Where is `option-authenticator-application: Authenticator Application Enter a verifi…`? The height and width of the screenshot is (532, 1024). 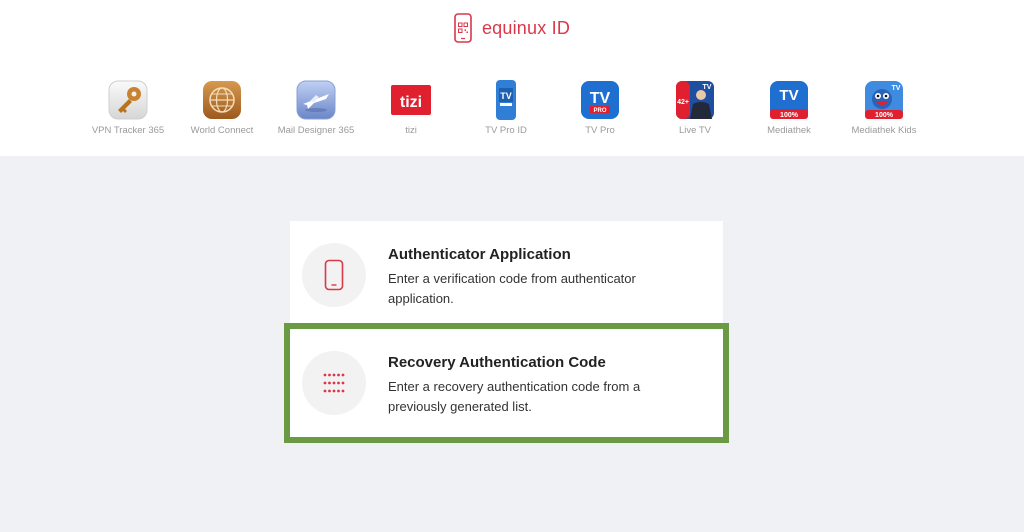 option-authenticator-application: Authenticator Application Enter a verifi… is located at coordinates (506, 275).